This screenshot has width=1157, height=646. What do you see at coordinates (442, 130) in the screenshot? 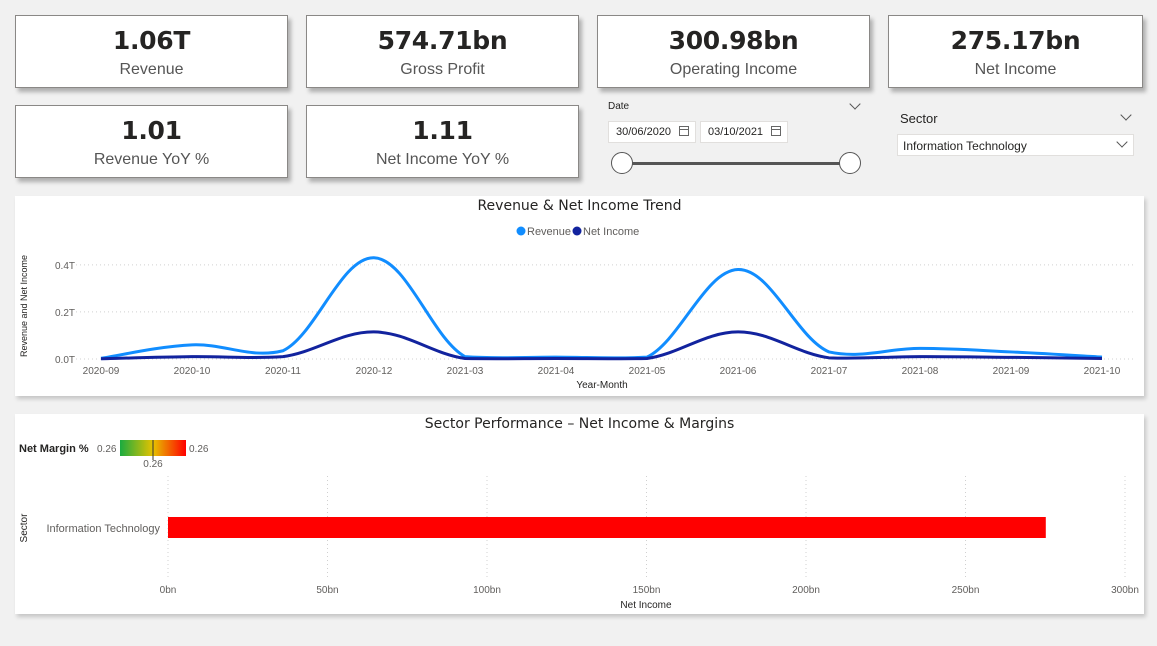
I see `kpi-value: 1.11` at bounding box center [442, 130].